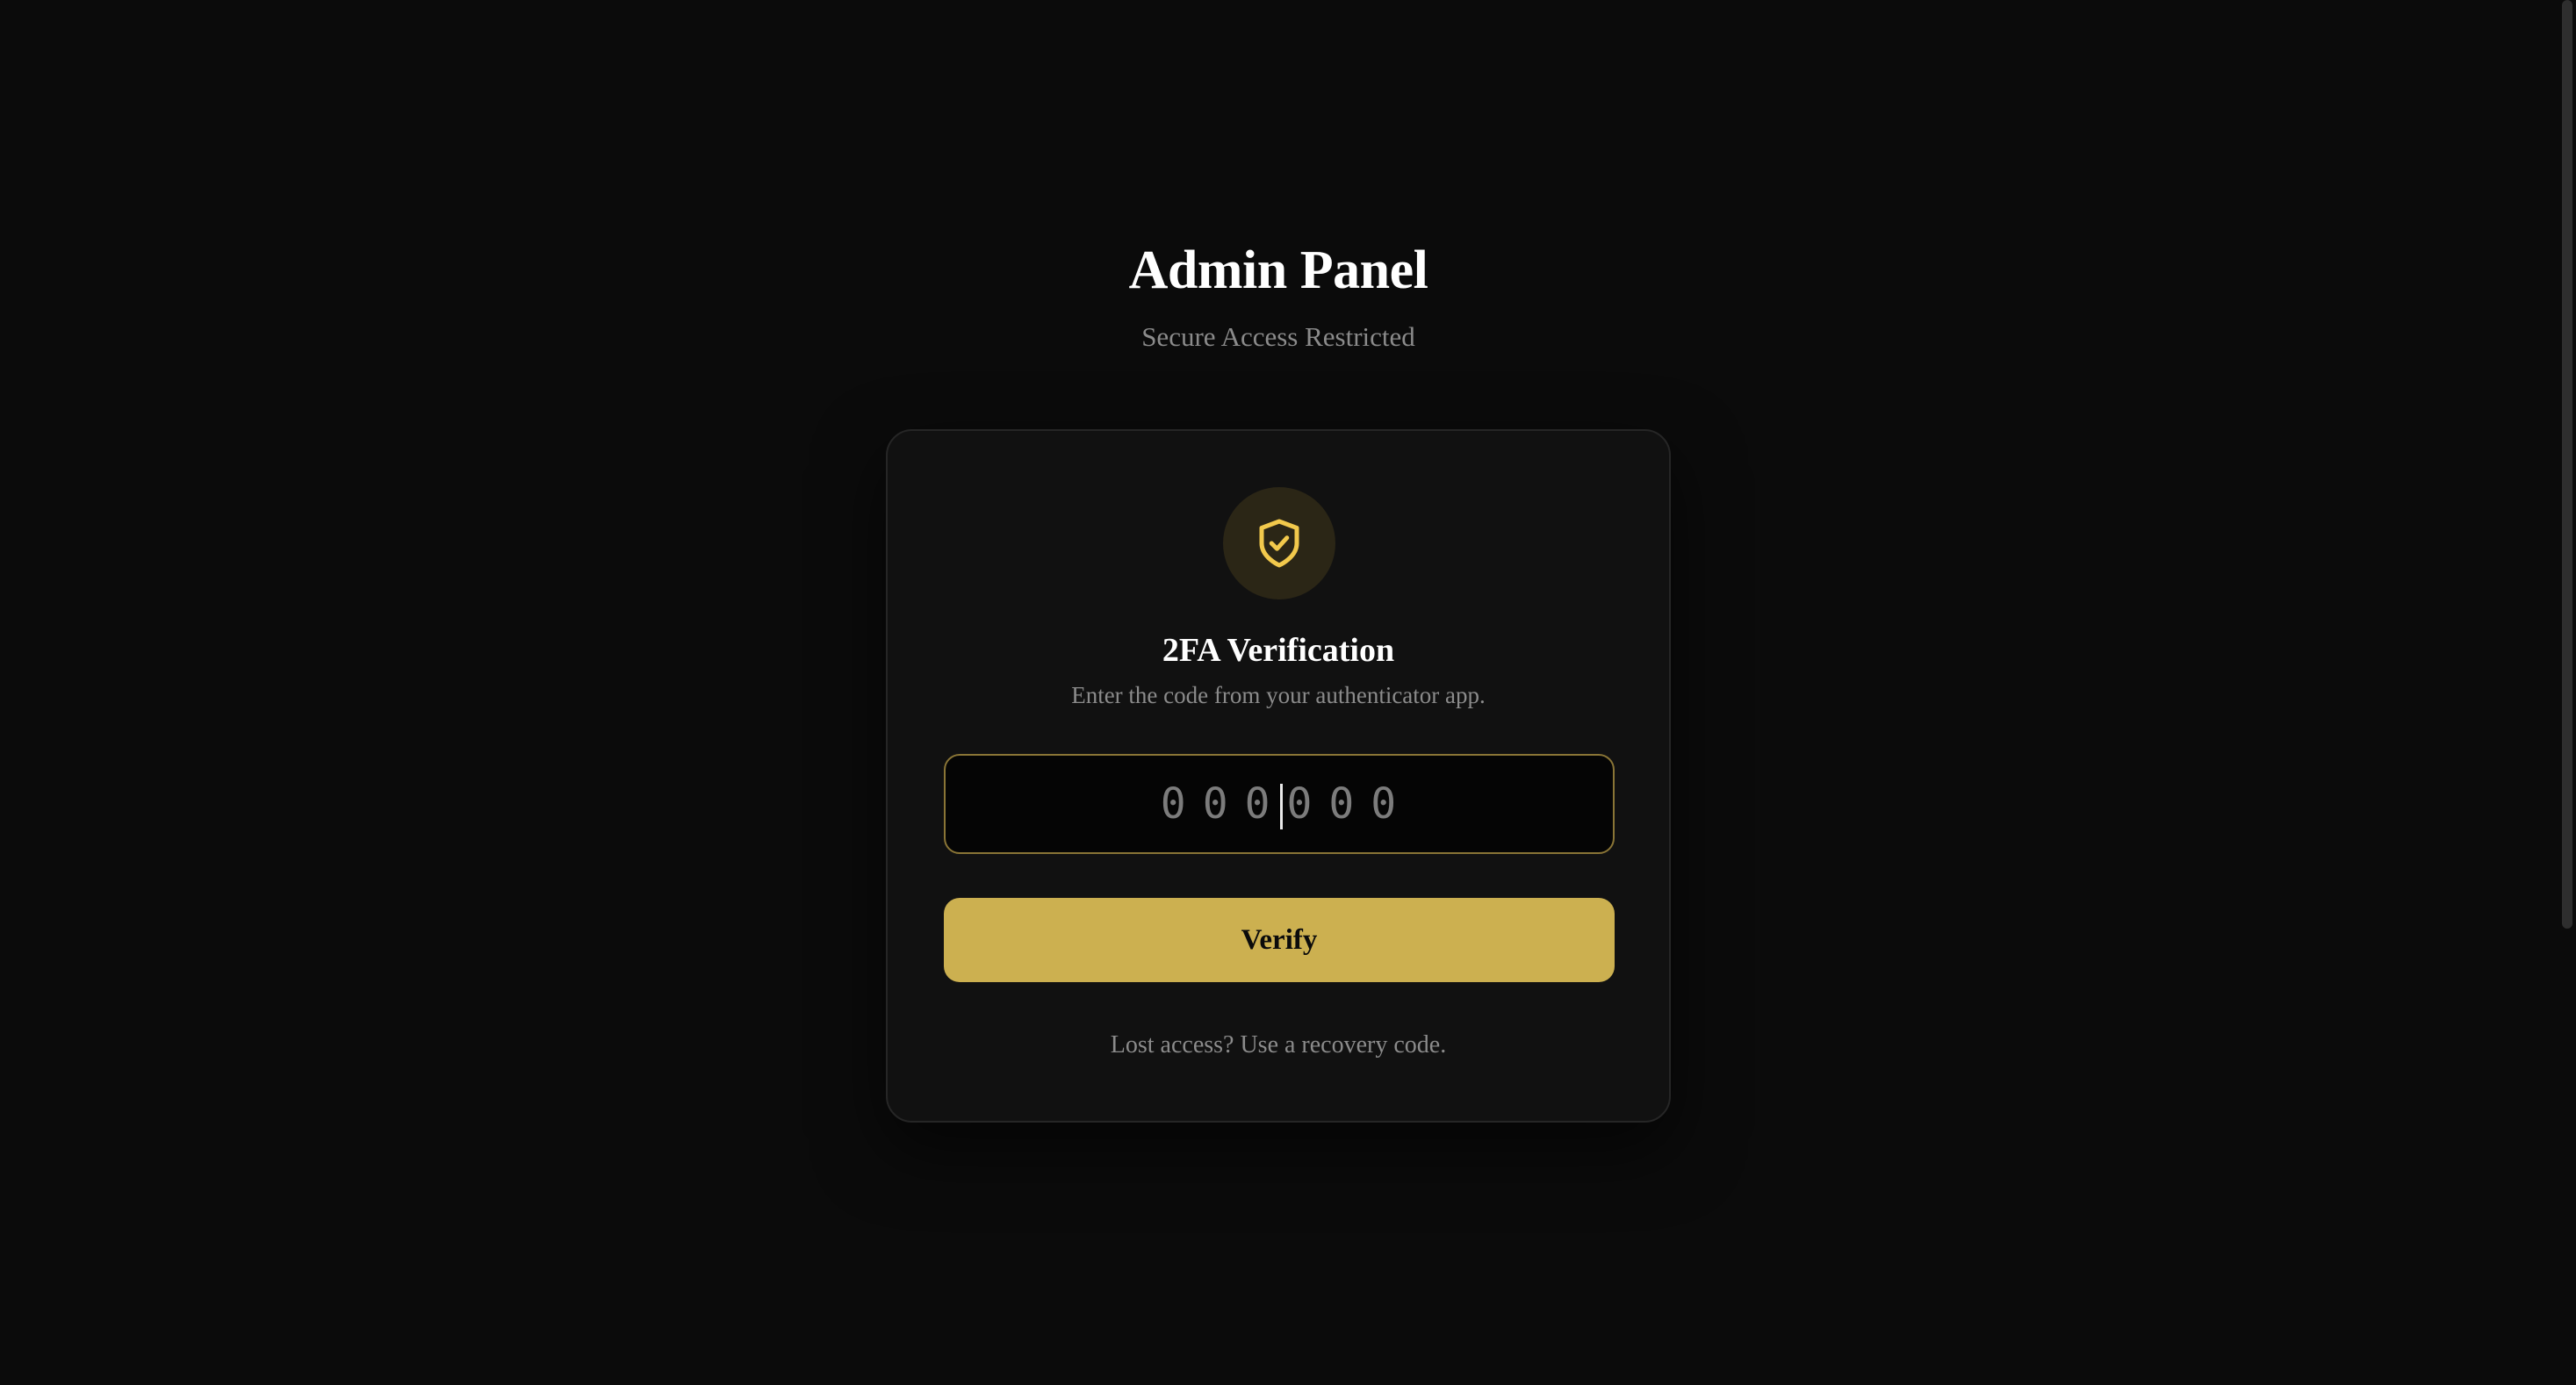 The width and height of the screenshot is (2576, 1385). I want to click on shield-check-icon, so click(1279, 543).